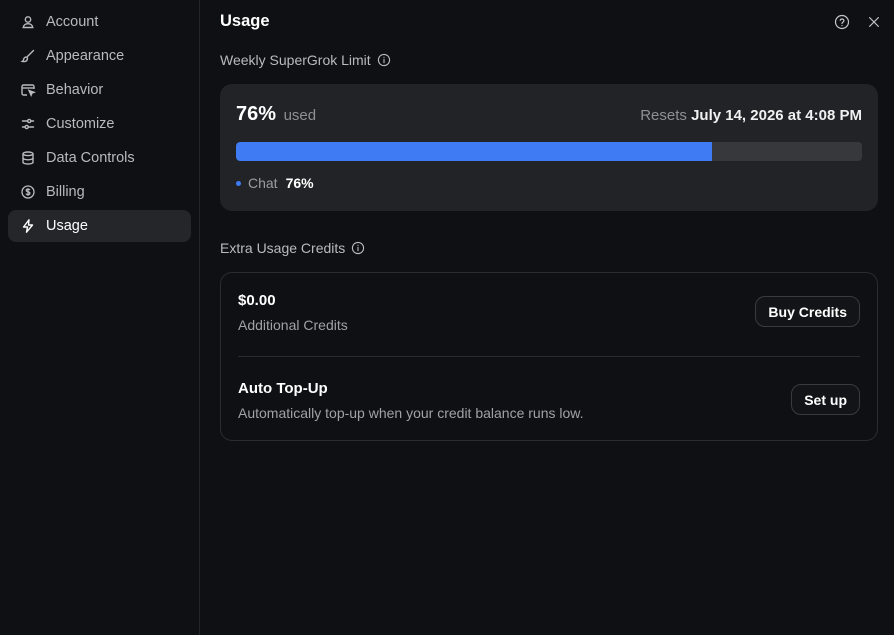 Image resolution: width=894 pixels, height=635 pixels. I want to click on set-up-button: Set up, so click(825, 399).